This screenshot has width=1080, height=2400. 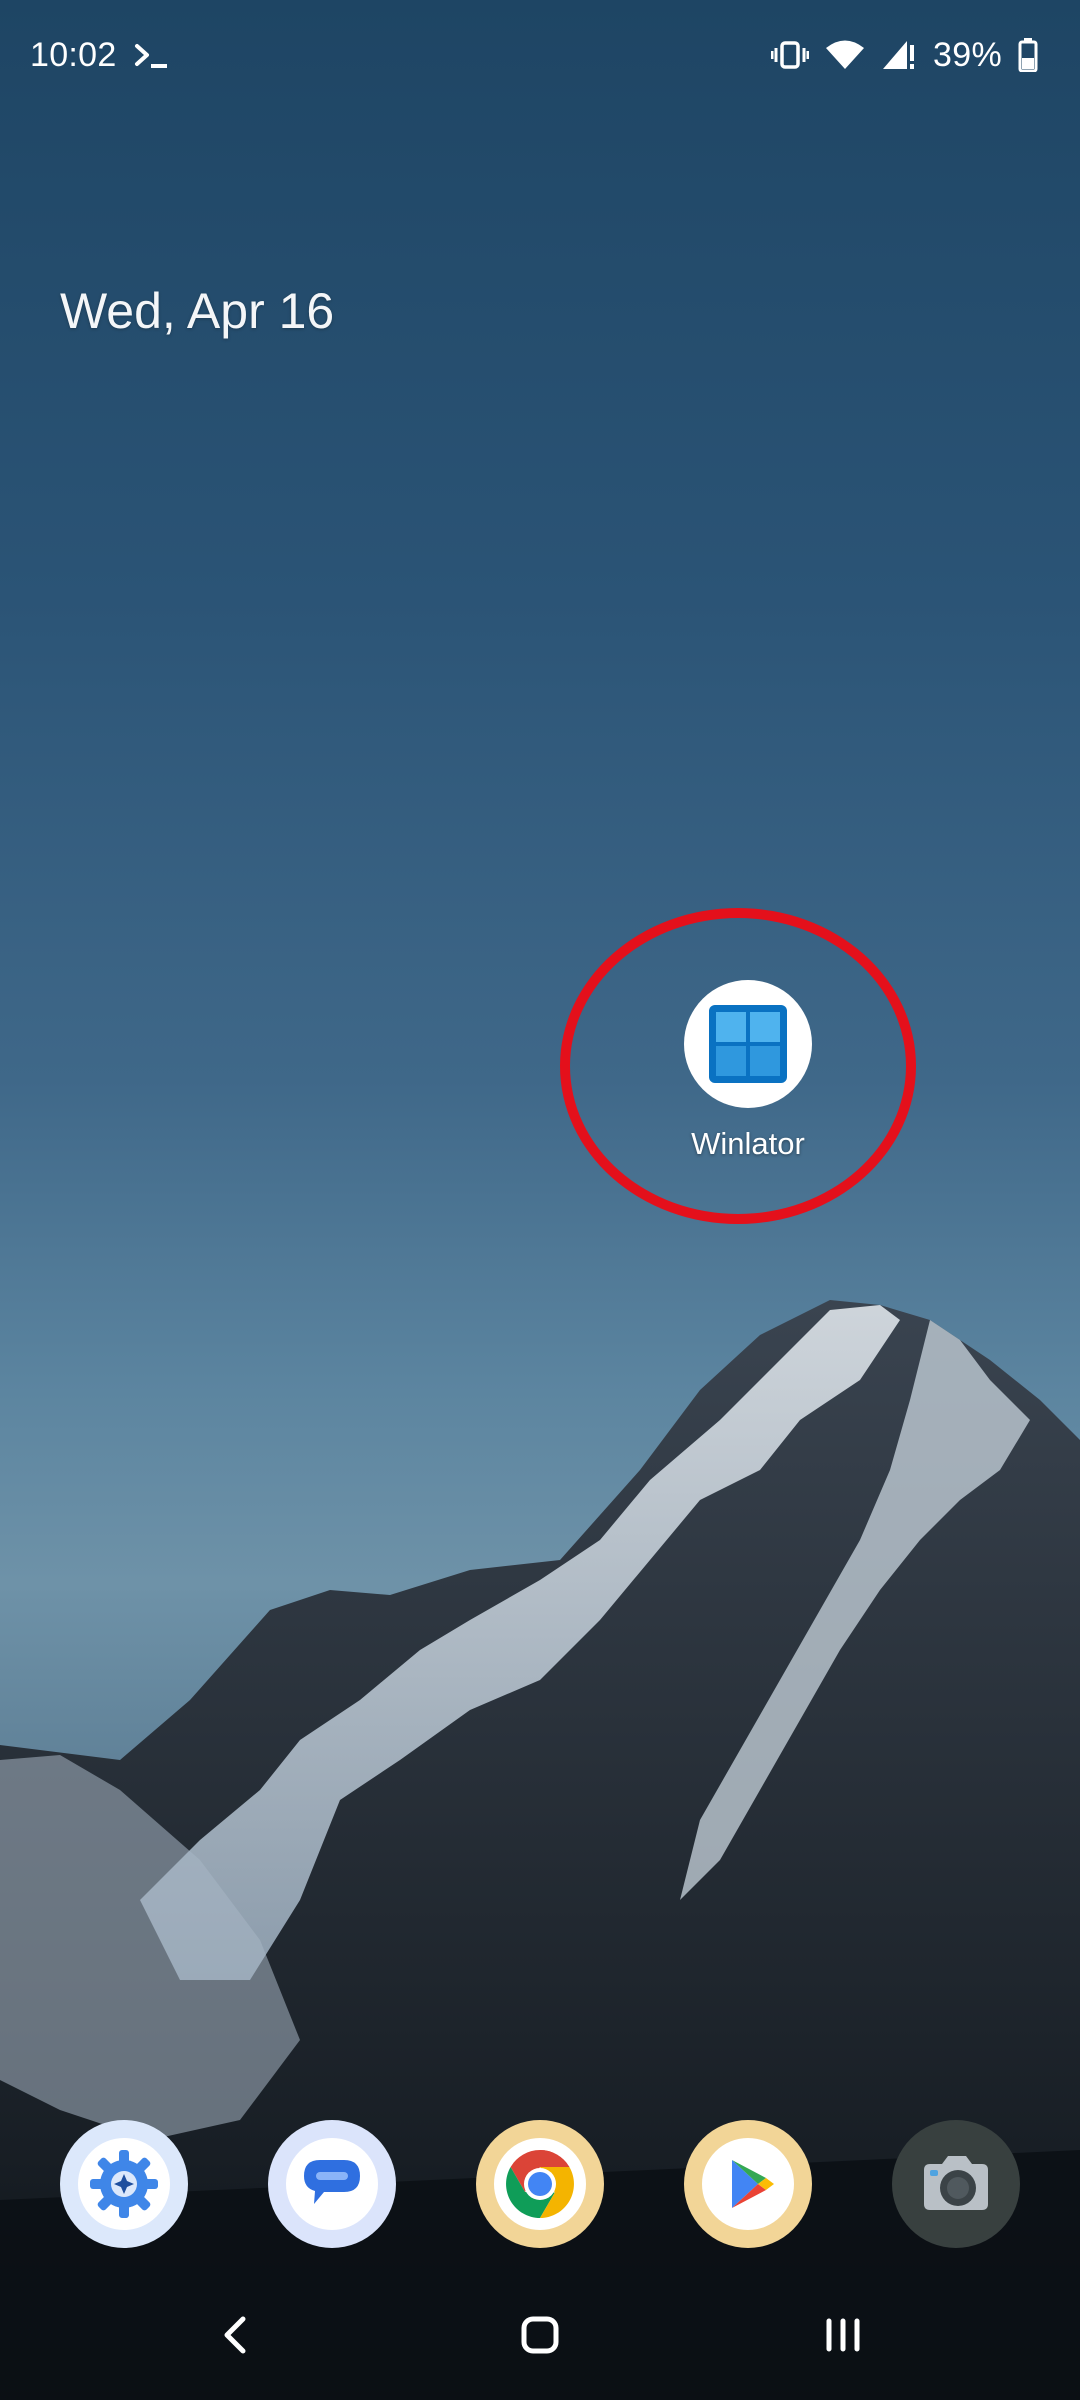 What do you see at coordinates (332, 2184) in the screenshot?
I see `messages-icon` at bounding box center [332, 2184].